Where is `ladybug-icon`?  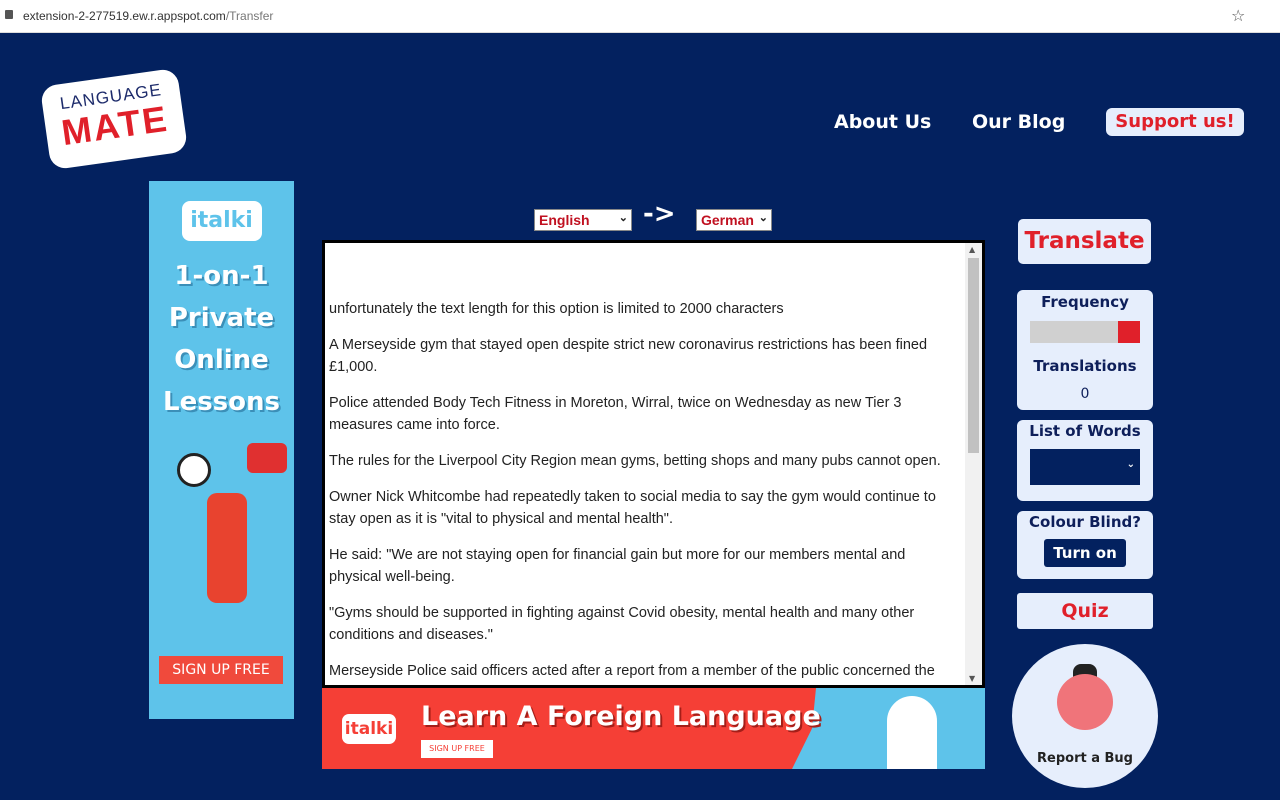 ladybug-icon is located at coordinates (1085, 702).